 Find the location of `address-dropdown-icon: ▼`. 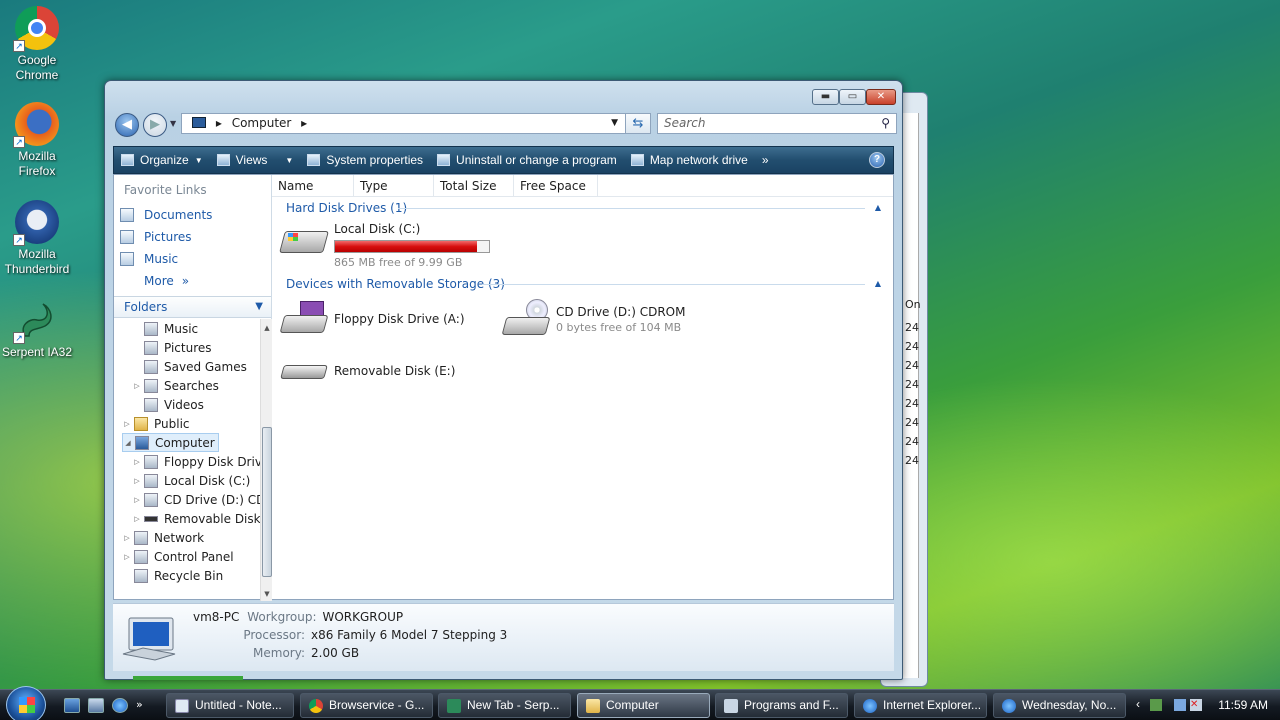

address-dropdown-icon: ▼ is located at coordinates (614, 123).